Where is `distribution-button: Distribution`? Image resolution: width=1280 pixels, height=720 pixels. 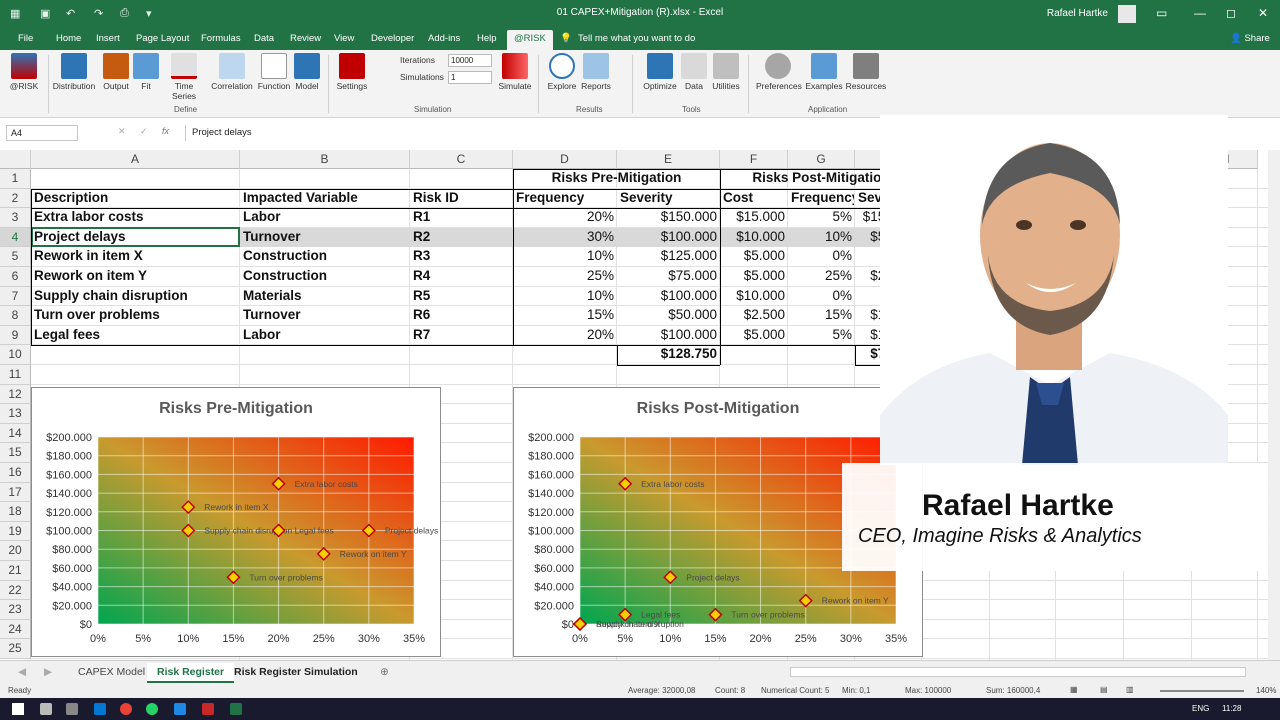
distribution-button: Distribution is located at coordinates (74, 72).